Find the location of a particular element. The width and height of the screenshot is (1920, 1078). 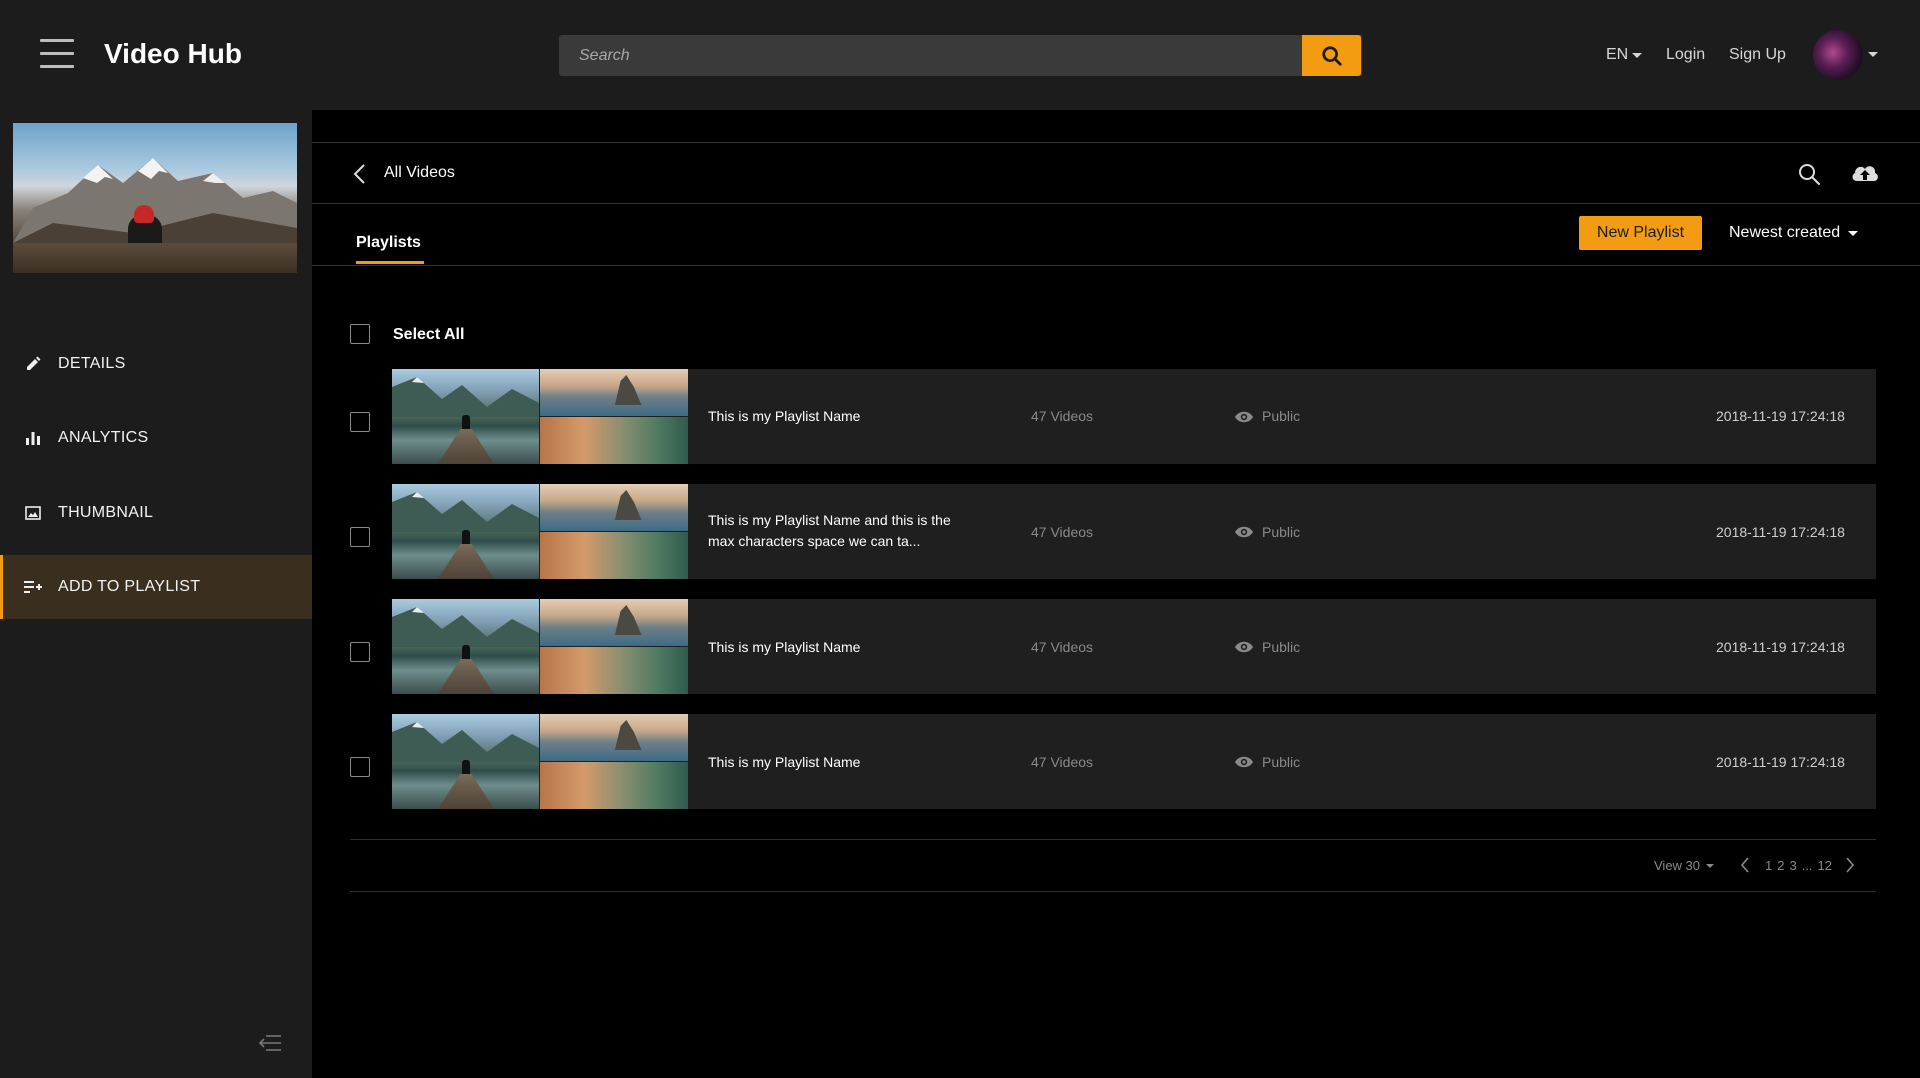

active-tab-indicator is located at coordinates (390, 262).